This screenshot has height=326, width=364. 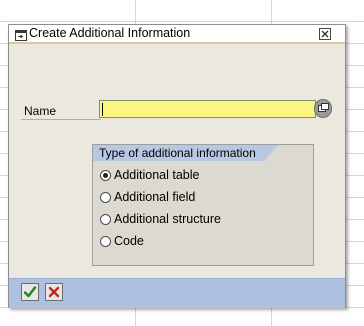 What do you see at coordinates (21, 34) in the screenshot?
I see `dialog-window-icon` at bounding box center [21, 34].